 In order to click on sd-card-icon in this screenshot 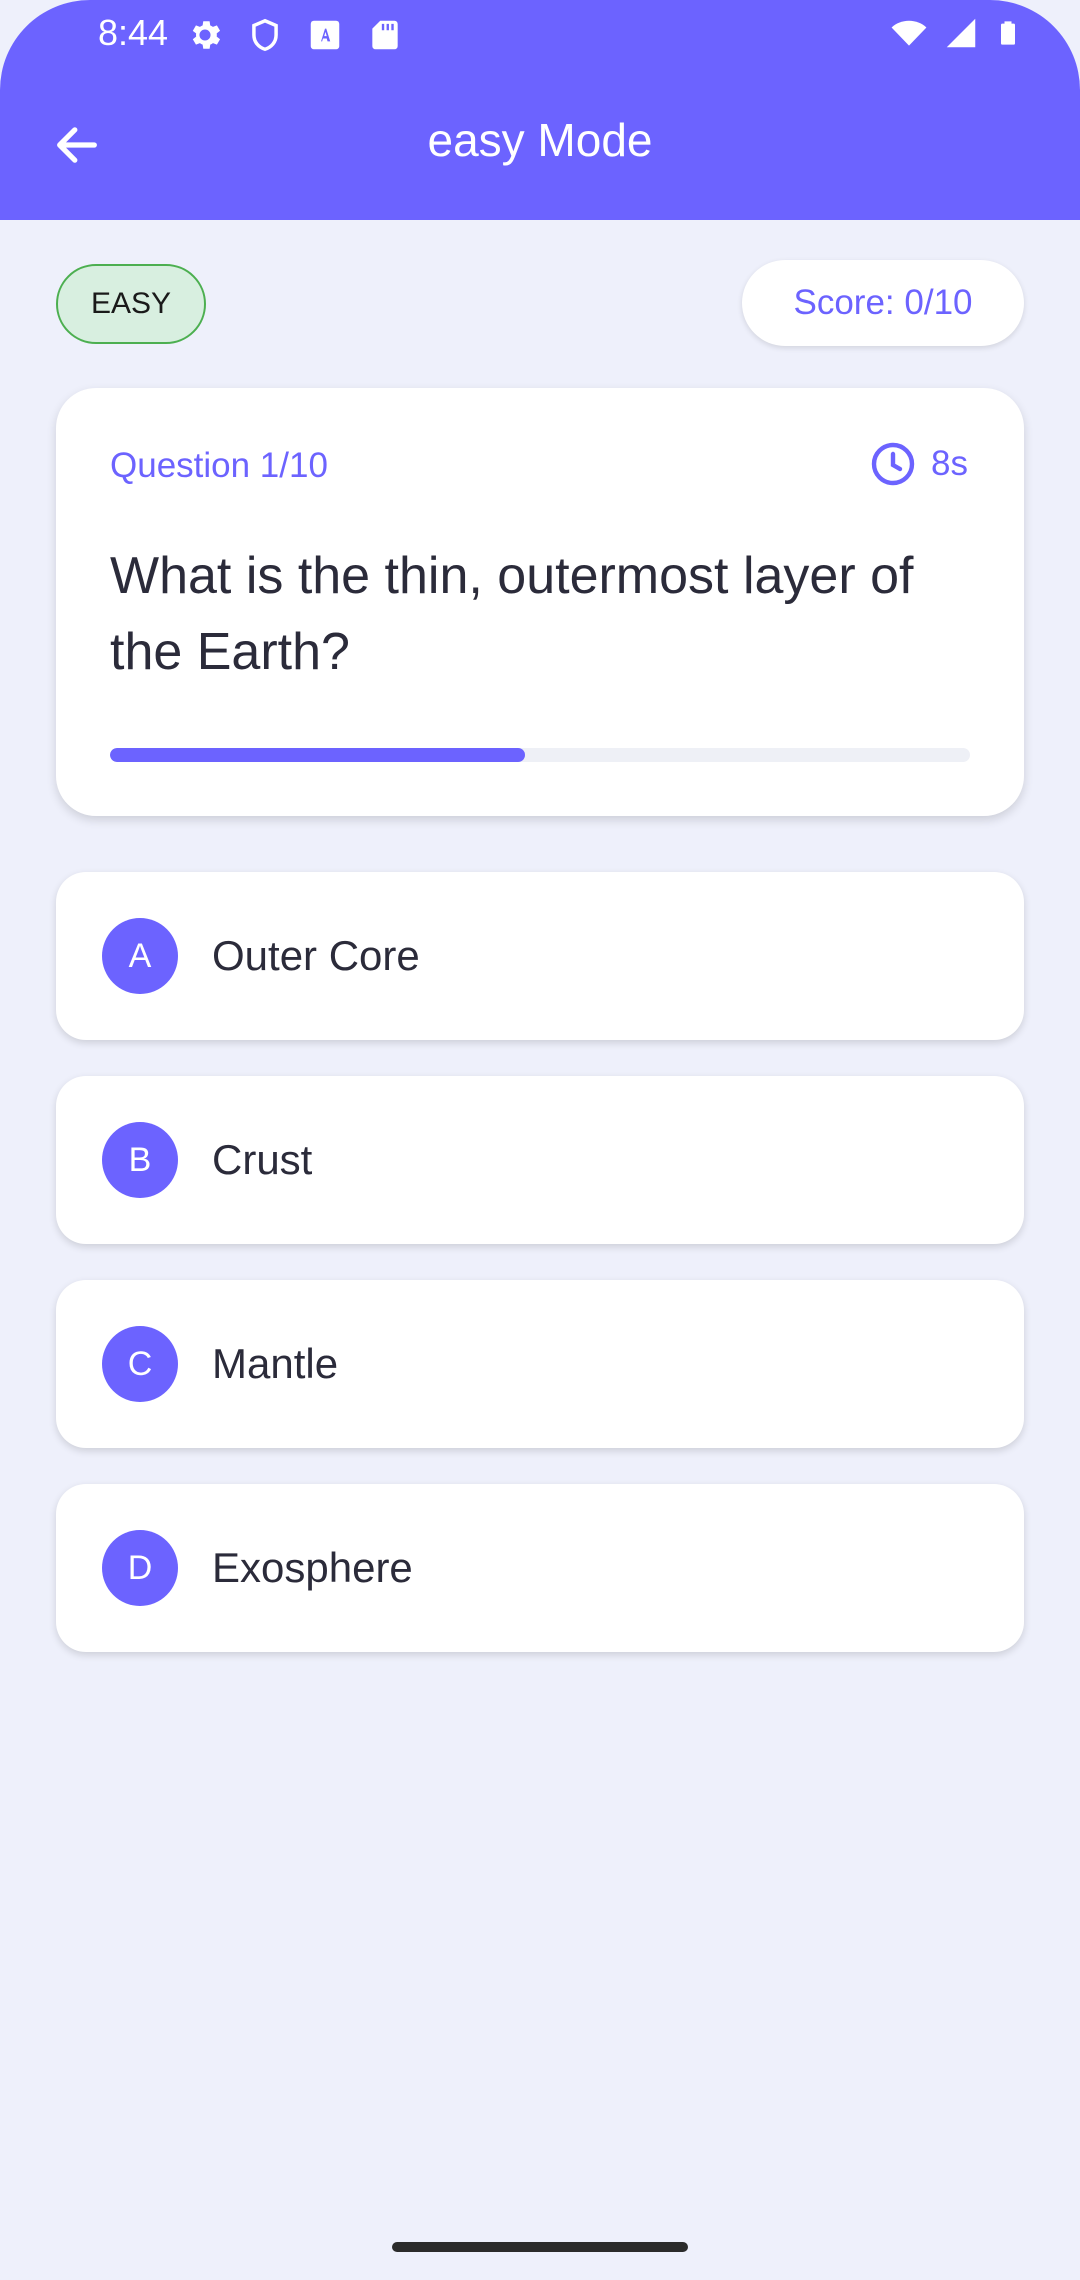, I will do `click(385, 35)`.